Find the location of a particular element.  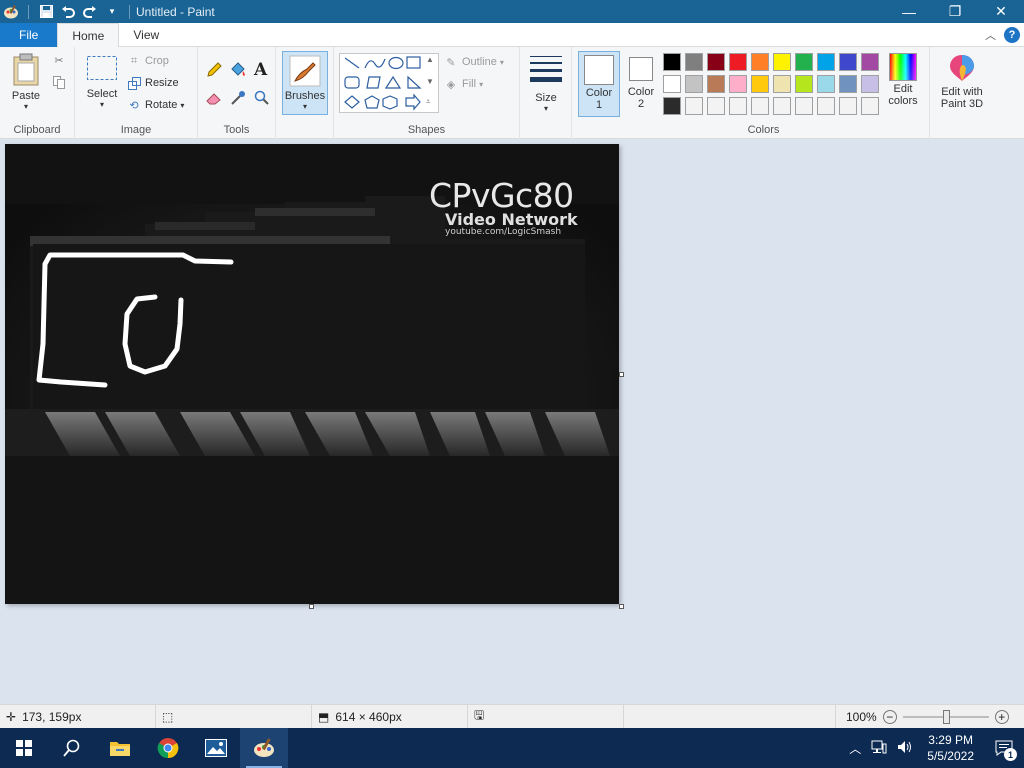

chrome-icon is located at coordinates (168, 748).